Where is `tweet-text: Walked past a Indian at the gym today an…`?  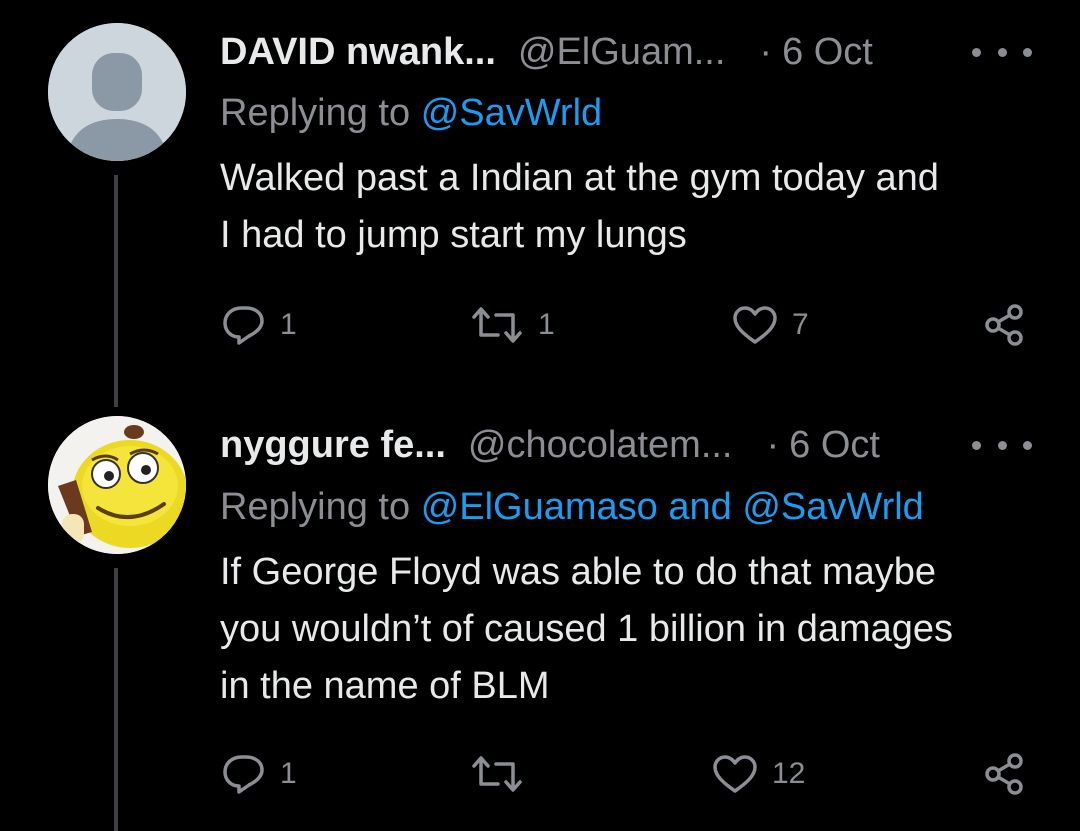
tweet-text: Walked past a Indian at the gym today an… is located at coordinates (635, 207).